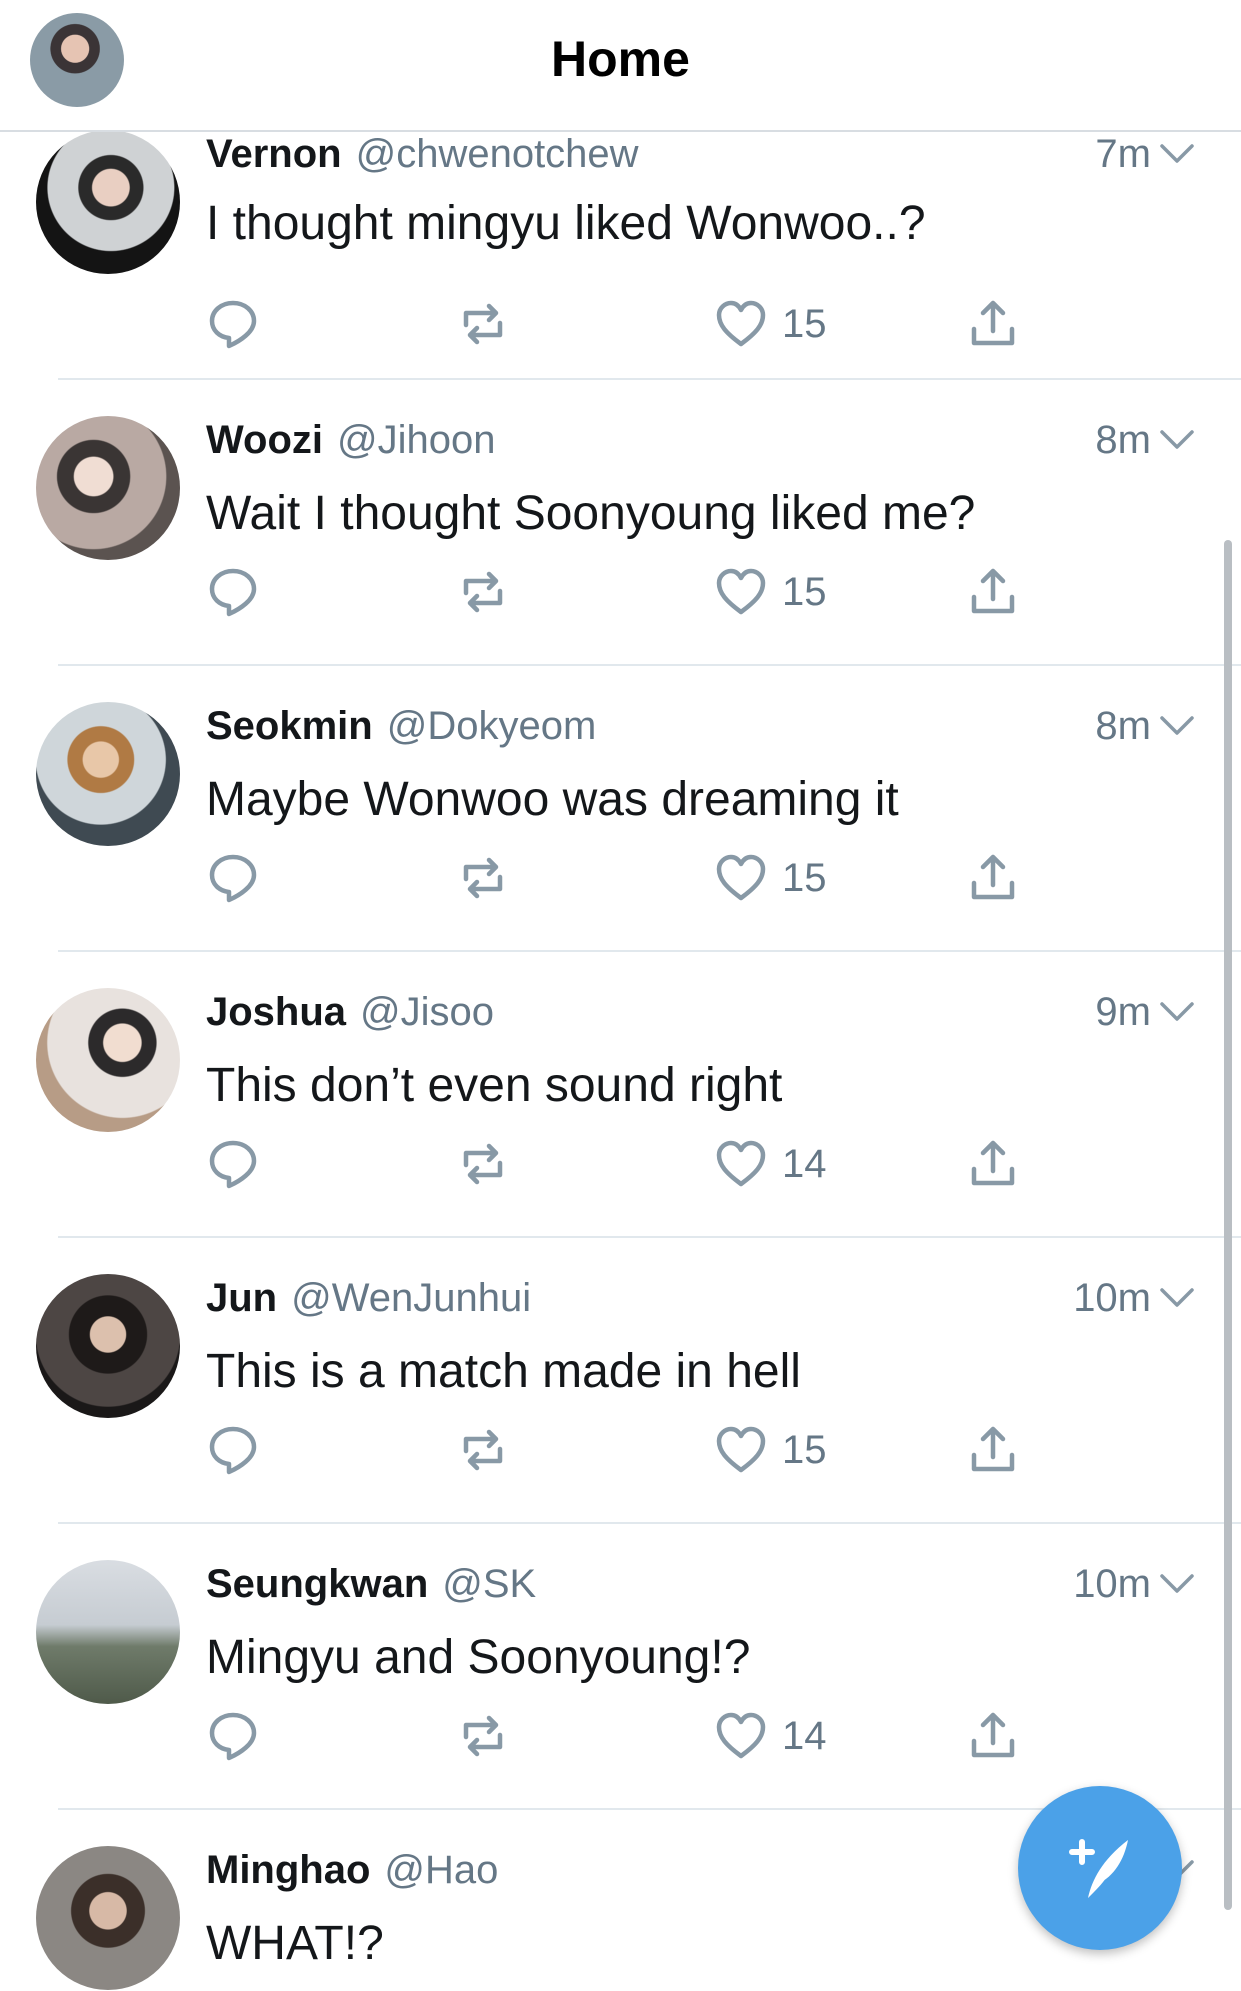  I want to click on tweet-author: Seokmin @Dokyeom, so click(401, 726).